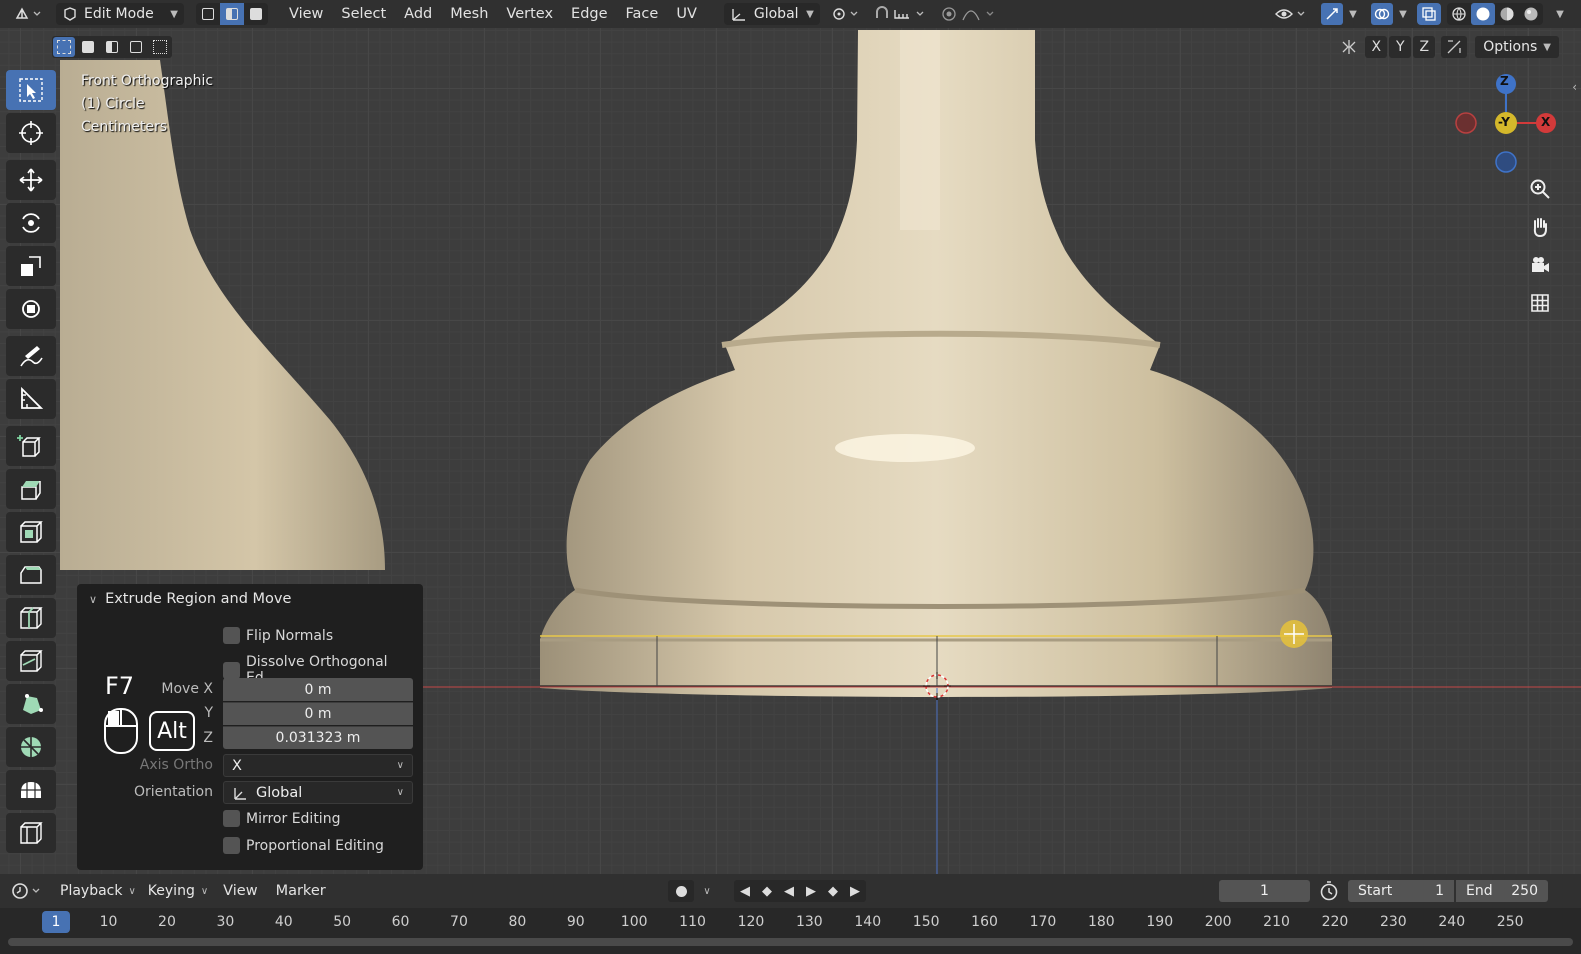  I want to click on mirror-y-button: Y, so click(1400, 47).